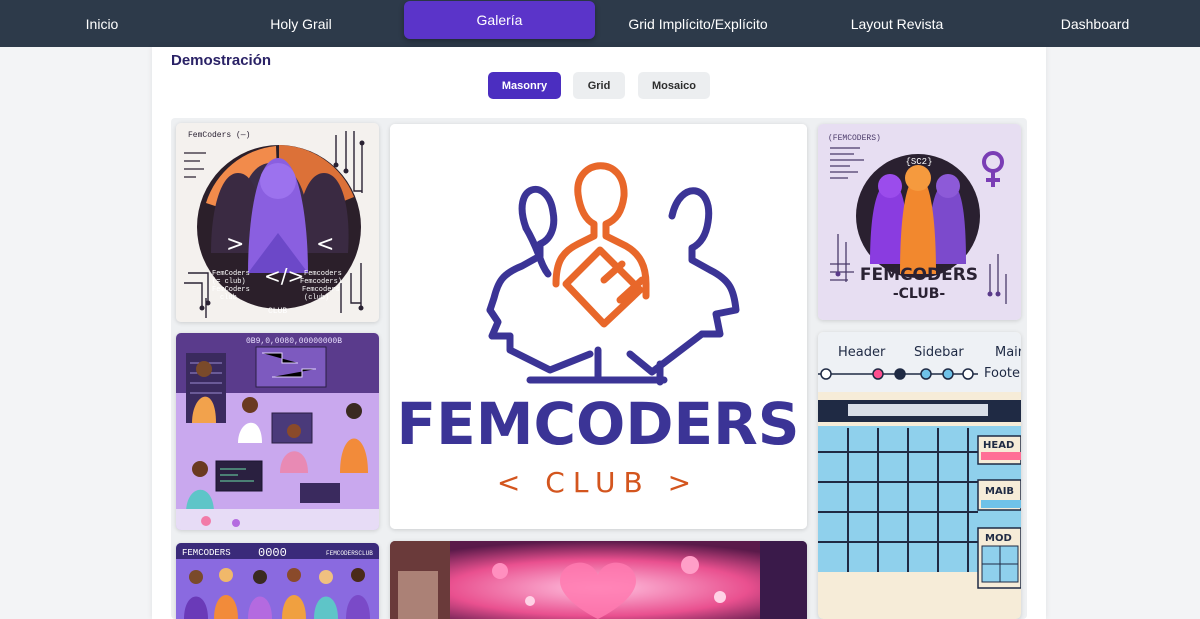 This screenshot has height=619, width=1200. I want to click on svg-text: CLUB, so click(277, 311).